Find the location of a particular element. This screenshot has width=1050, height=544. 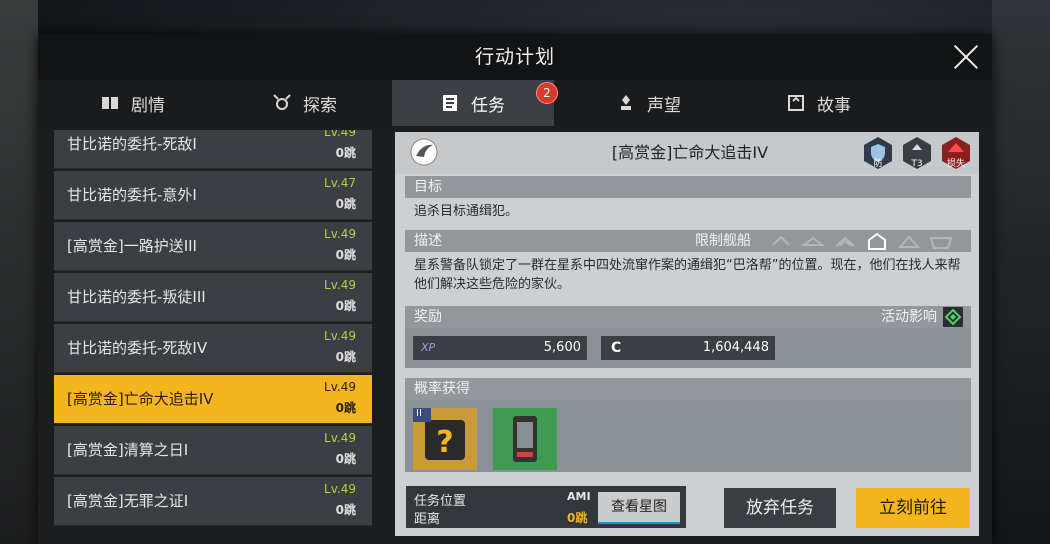

story-icon is located at coordinates (796, 103).